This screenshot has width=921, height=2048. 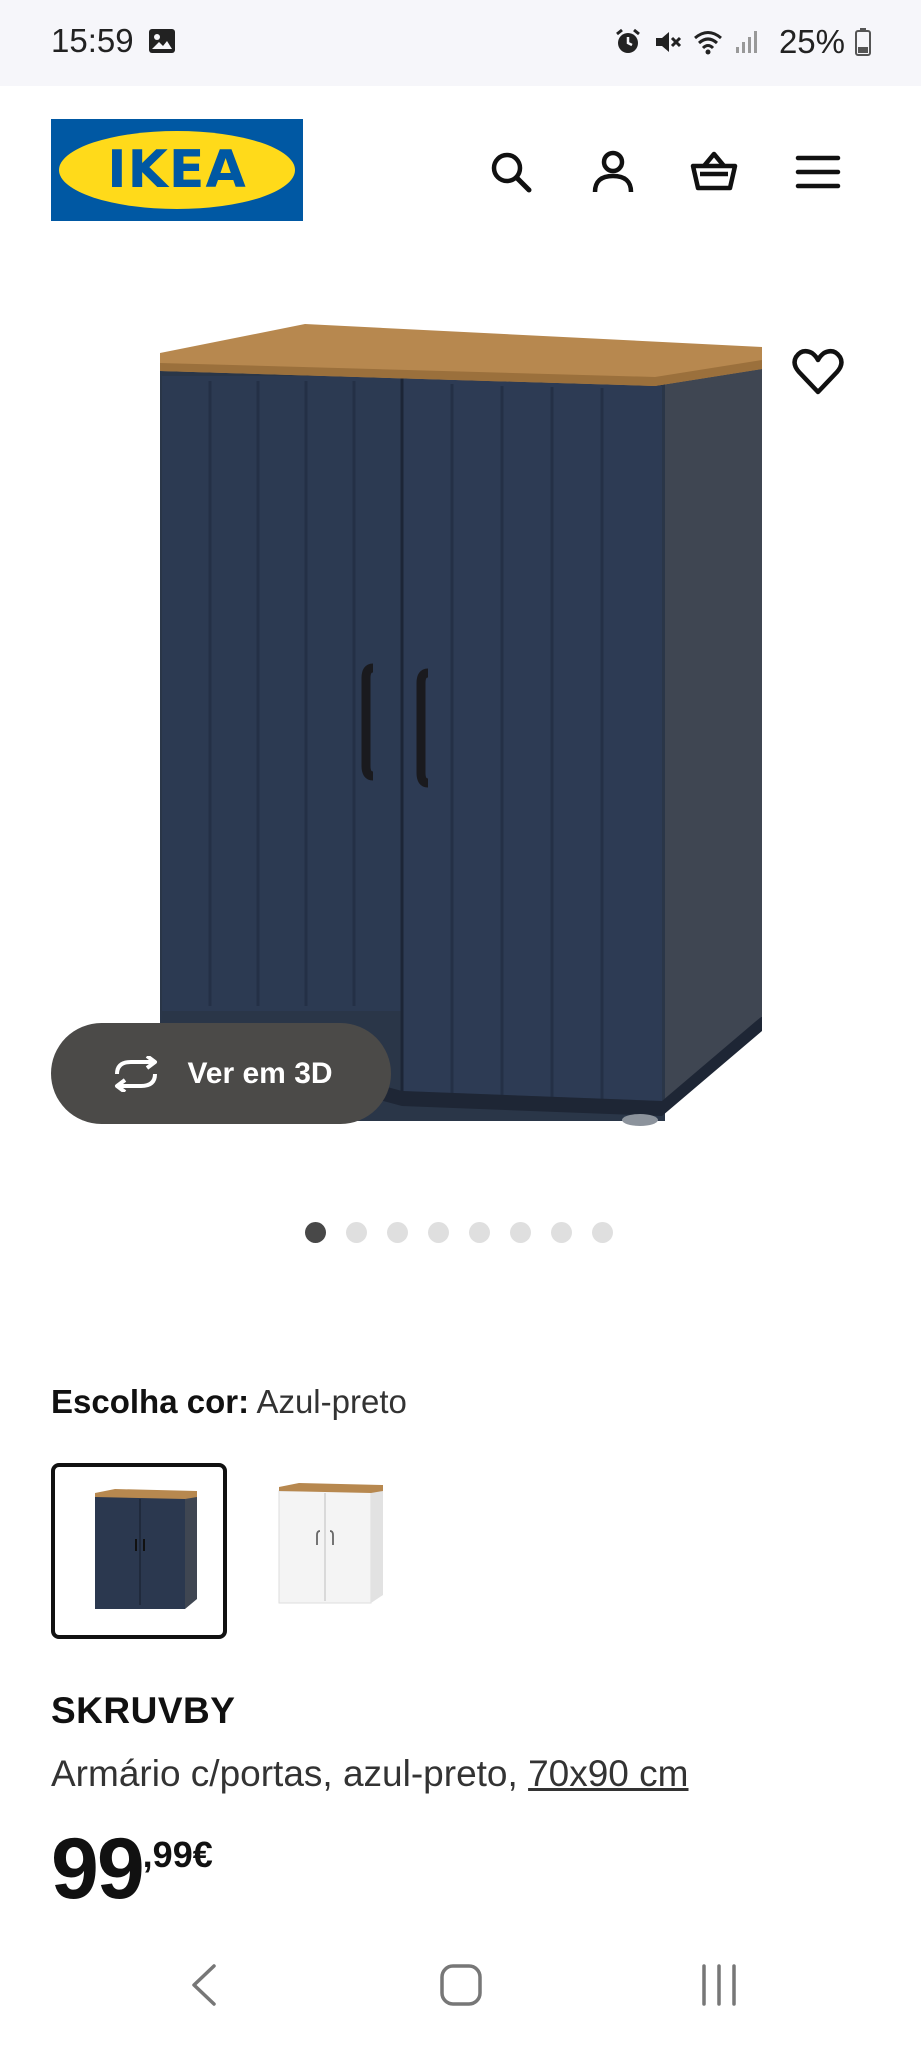 What do you see at coordinates (150, 1401) in the screenshot?
I see `color-choice-label: Escolha cor:` at bounding box center [150, 1401].